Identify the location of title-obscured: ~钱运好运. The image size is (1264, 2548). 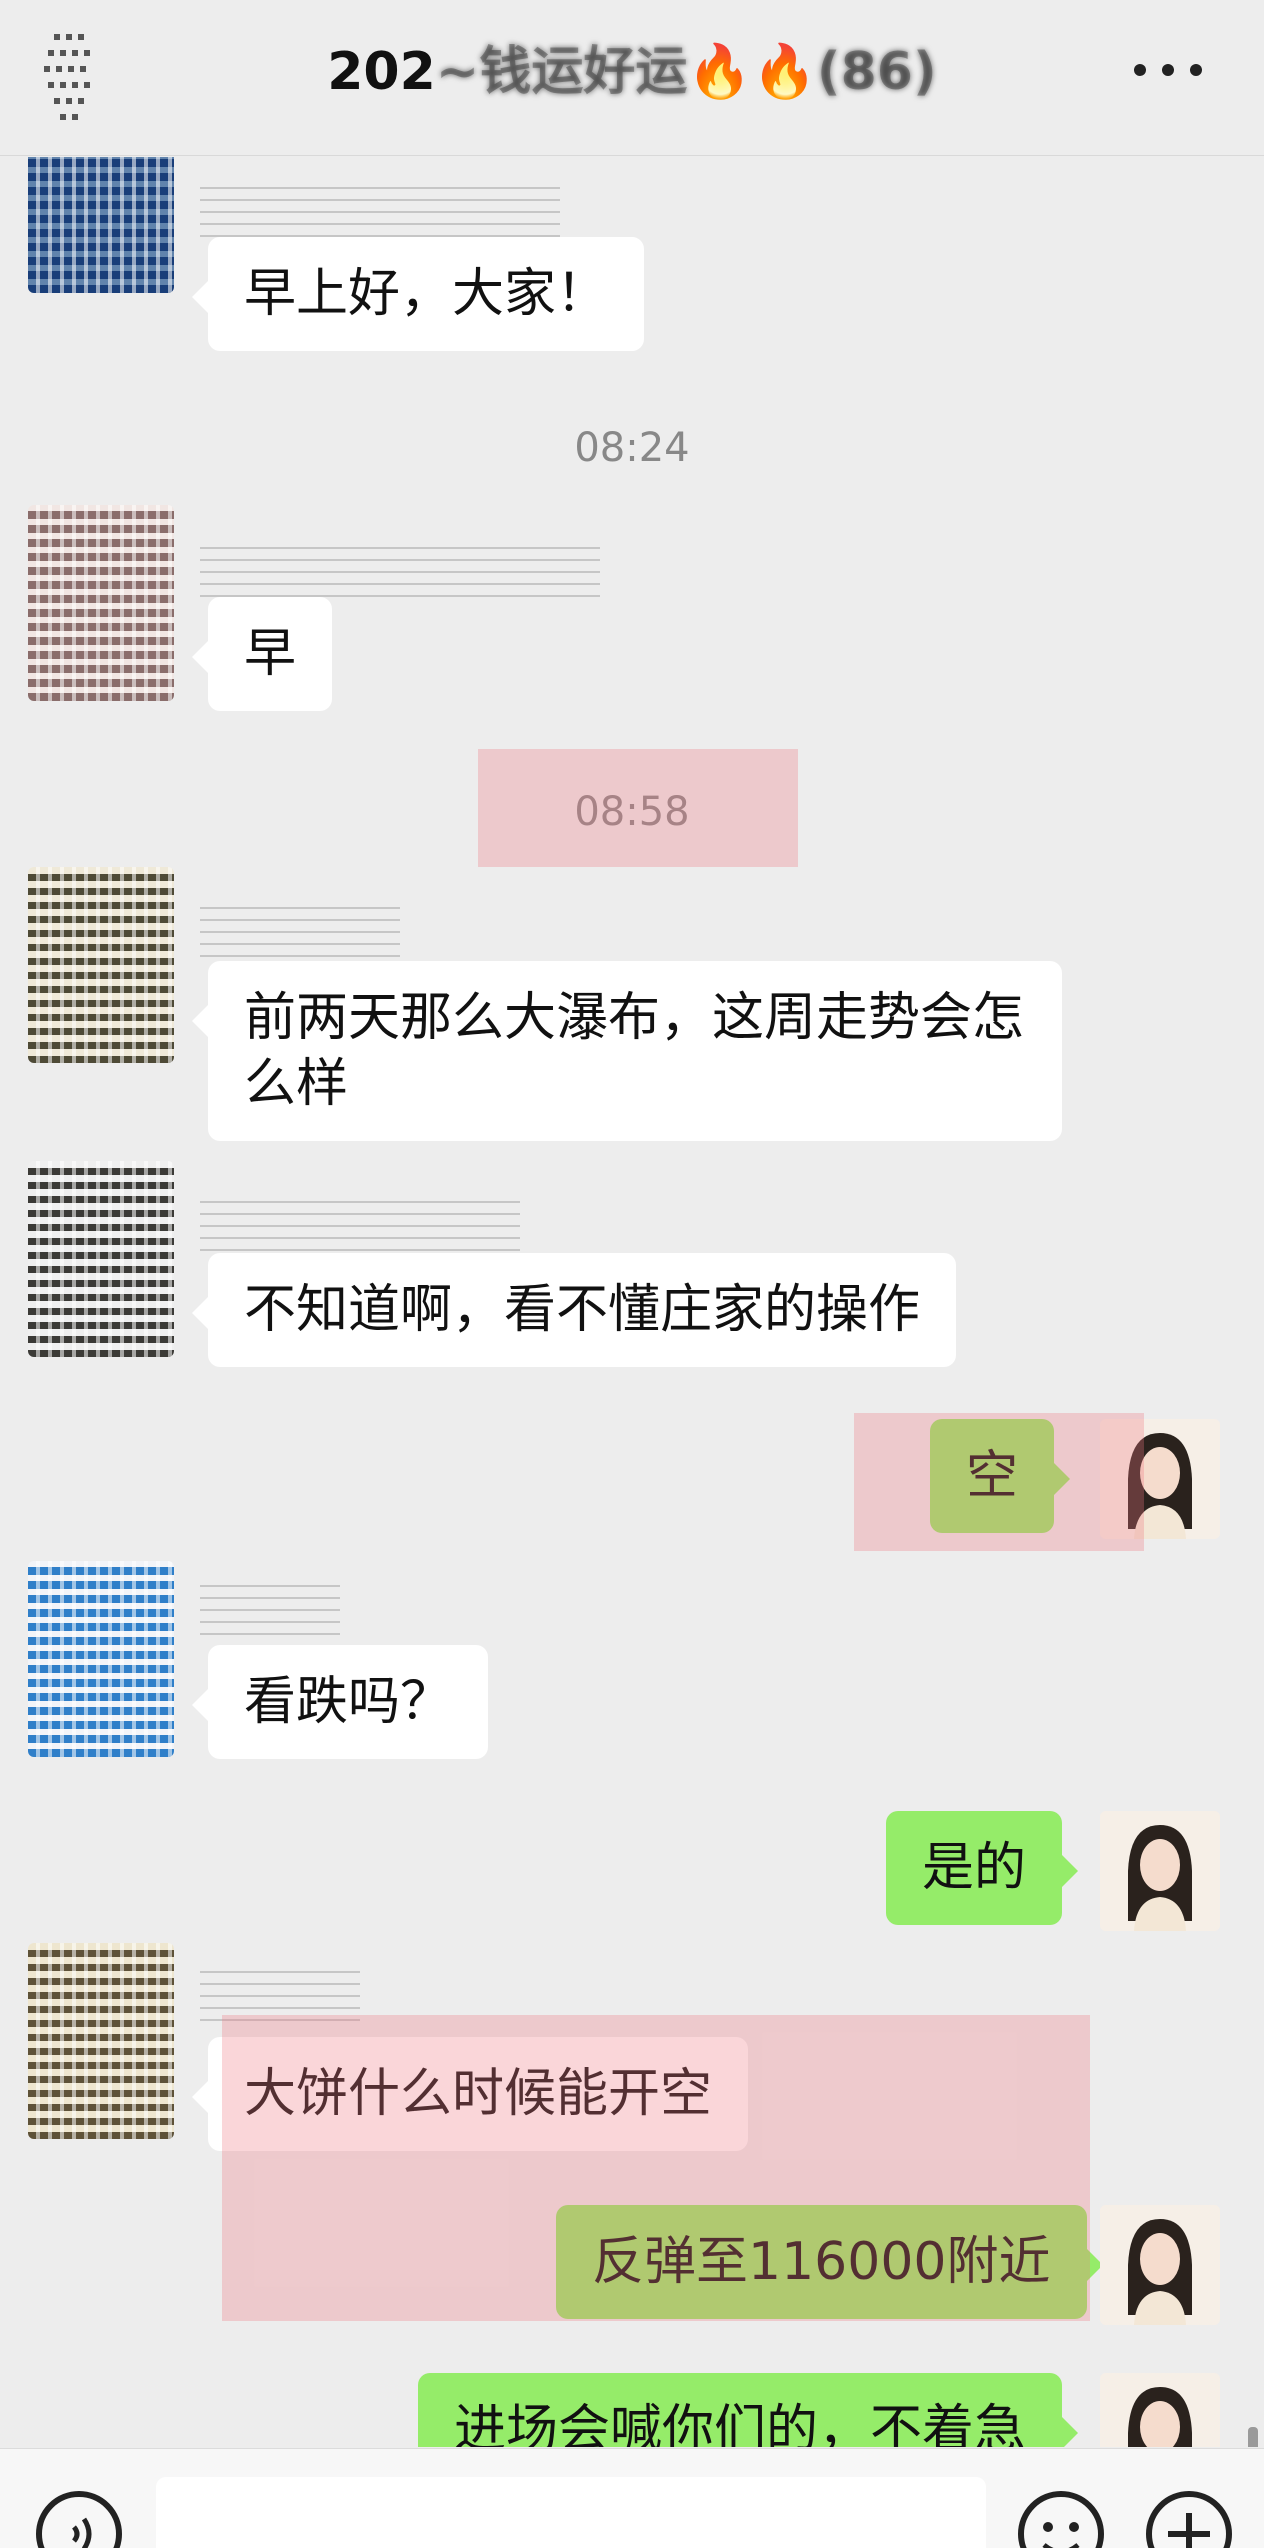
(561, 72).